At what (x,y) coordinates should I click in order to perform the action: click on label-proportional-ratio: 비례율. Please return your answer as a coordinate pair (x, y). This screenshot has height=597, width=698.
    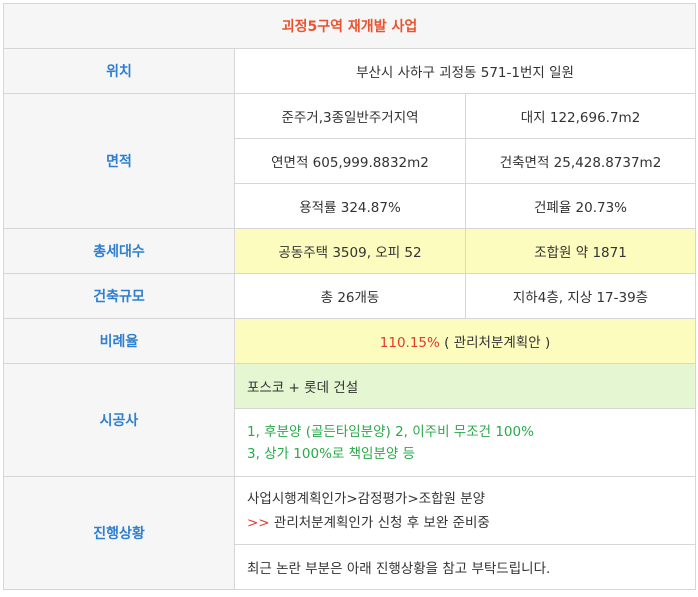
    Looking at the image, I should click on (119, 341).